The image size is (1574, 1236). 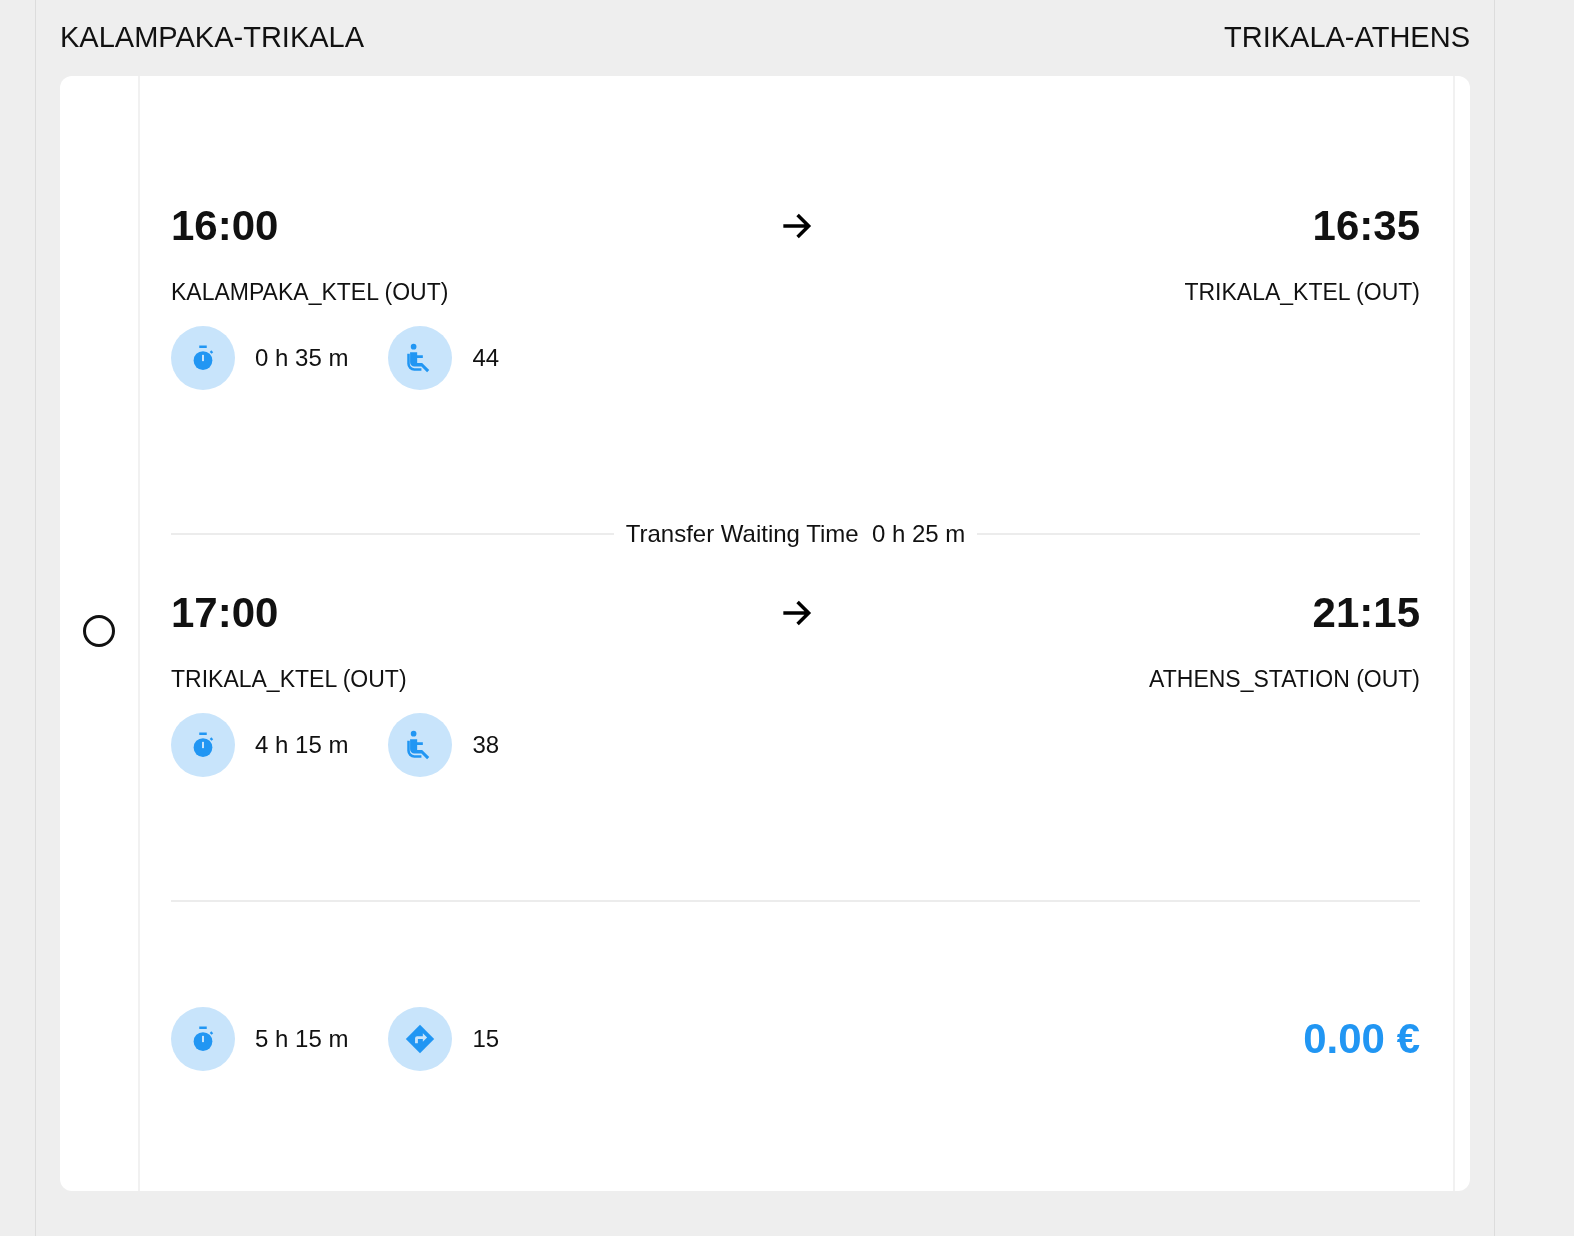 What do you see at coordinates (1365, 226) in the screenshot?
I see `arrival-time: 16:35` at bounding box center [1365, 226].